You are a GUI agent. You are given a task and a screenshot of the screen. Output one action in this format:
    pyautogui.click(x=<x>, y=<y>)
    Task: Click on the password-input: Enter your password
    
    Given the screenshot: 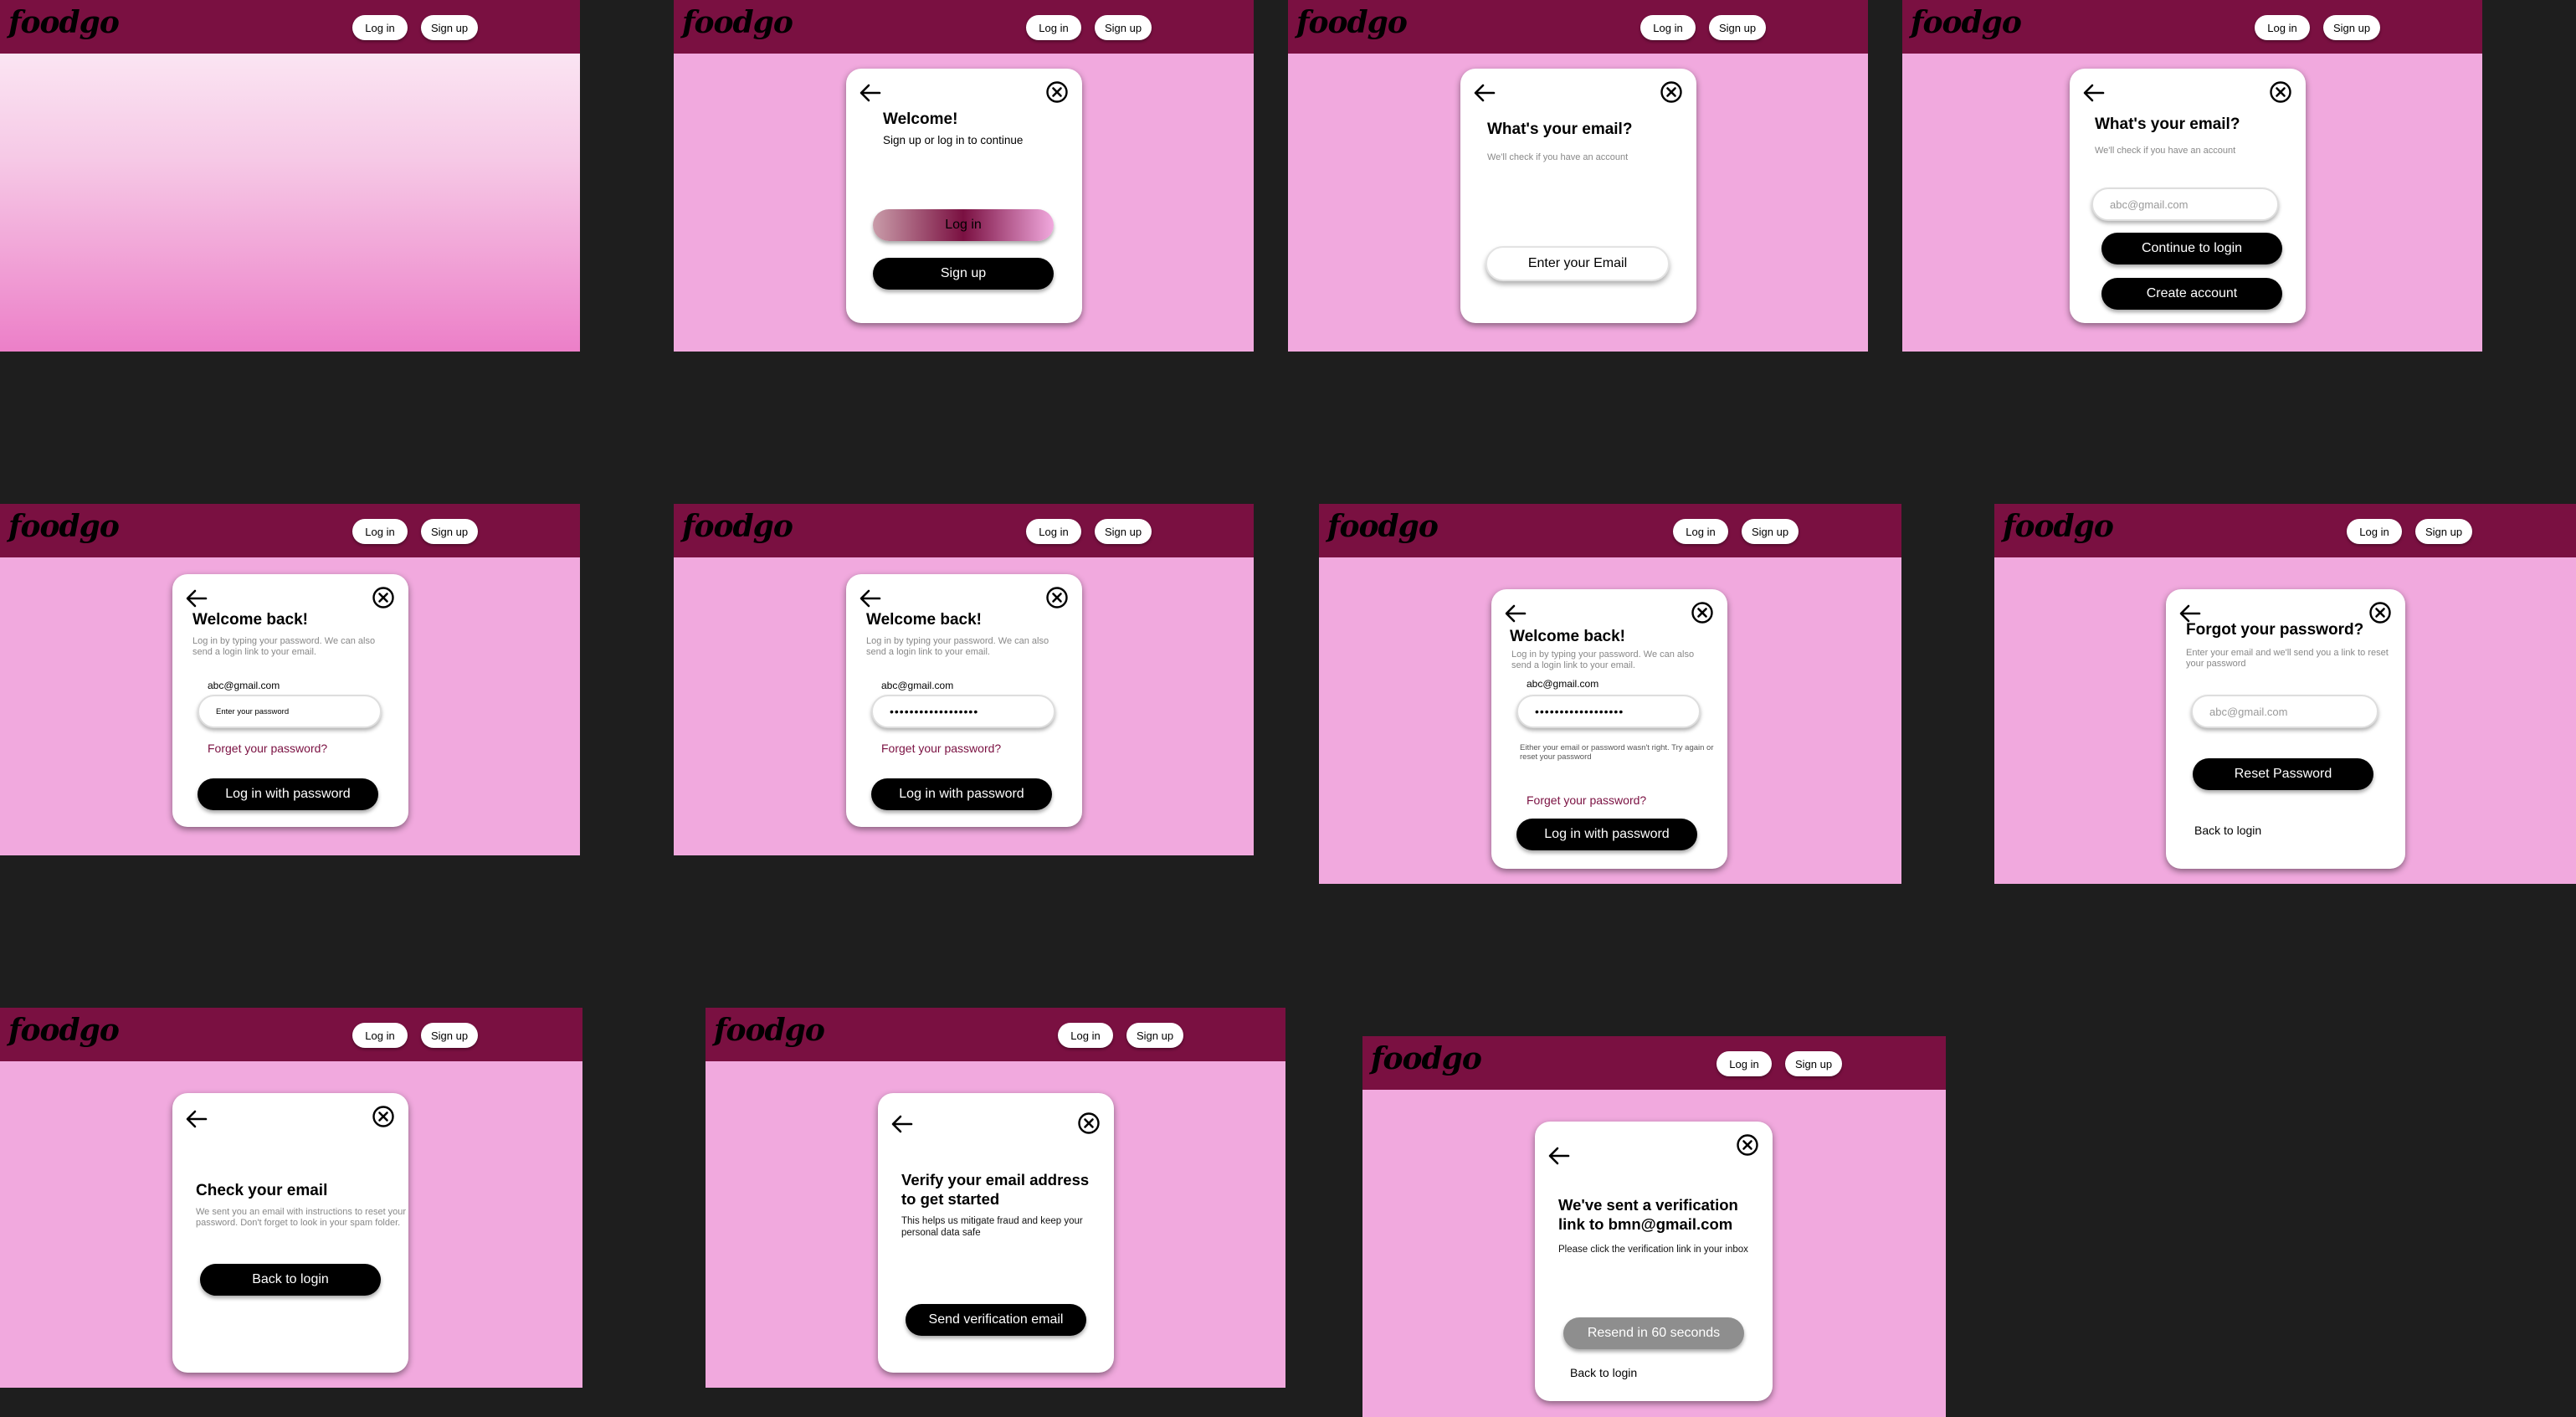 What is the action you would take?
    pyautogui.click(x=290, y=711)
    